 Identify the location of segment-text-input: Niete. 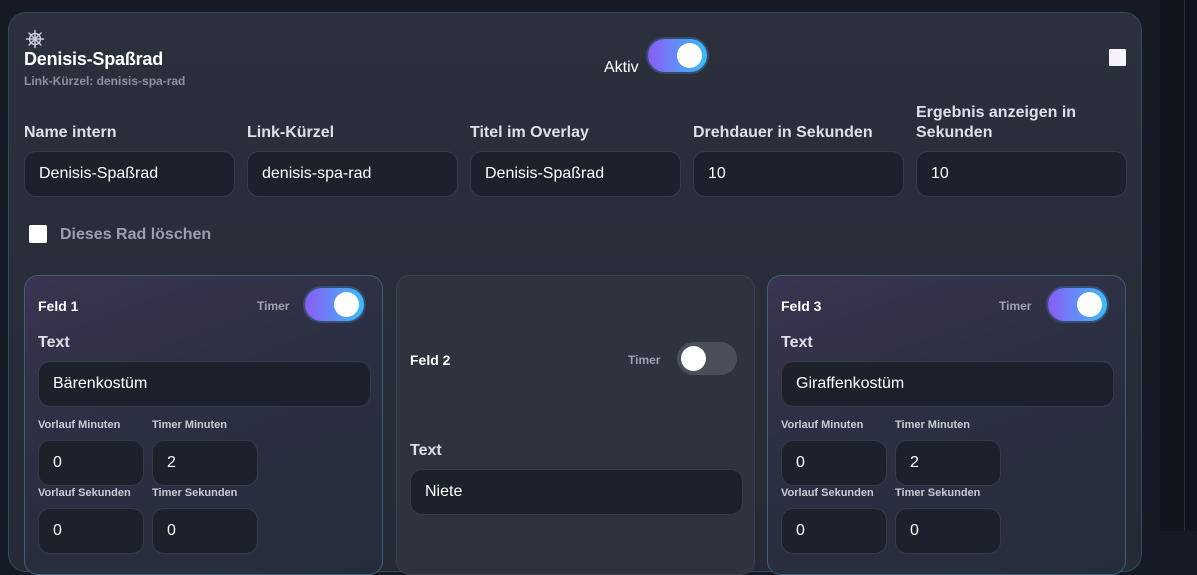
(576, 492).